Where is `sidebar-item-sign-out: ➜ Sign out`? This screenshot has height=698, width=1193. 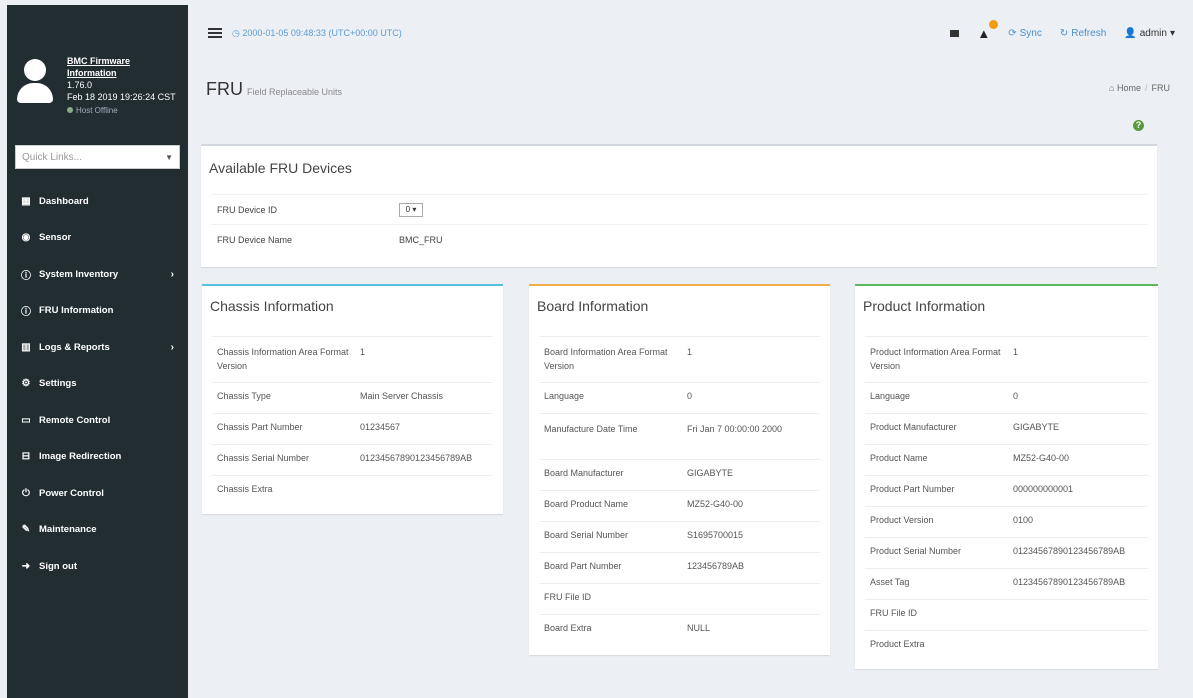 sidebar-item-sign-out: ➜ Sign out is located at coordinates (97, 566).